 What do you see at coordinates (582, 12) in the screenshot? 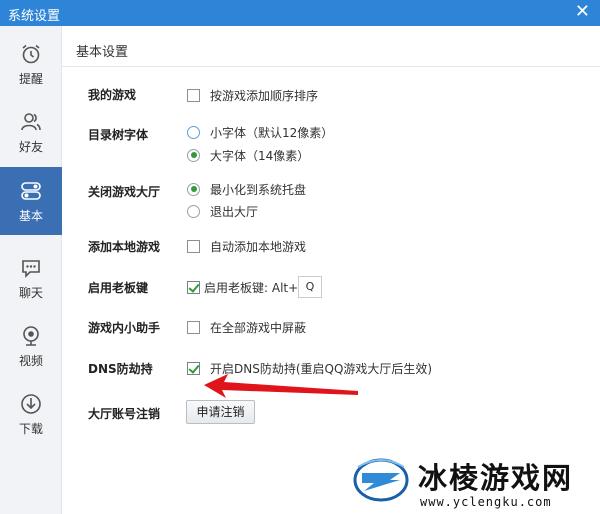
I see `close-icon: ✕` at bounding box center [582, 12].